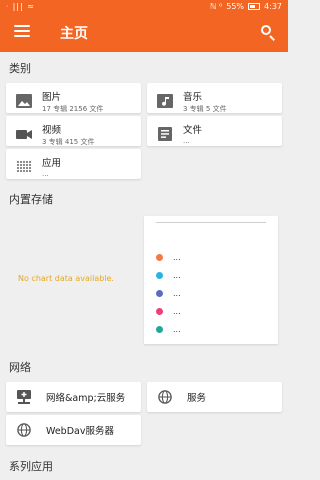 This screenshot has height=480, width=320. What do you see at coordinates (20, 68) in the screenshot?
I see `categories-heading: 类别` at bounding box center [20, 68].